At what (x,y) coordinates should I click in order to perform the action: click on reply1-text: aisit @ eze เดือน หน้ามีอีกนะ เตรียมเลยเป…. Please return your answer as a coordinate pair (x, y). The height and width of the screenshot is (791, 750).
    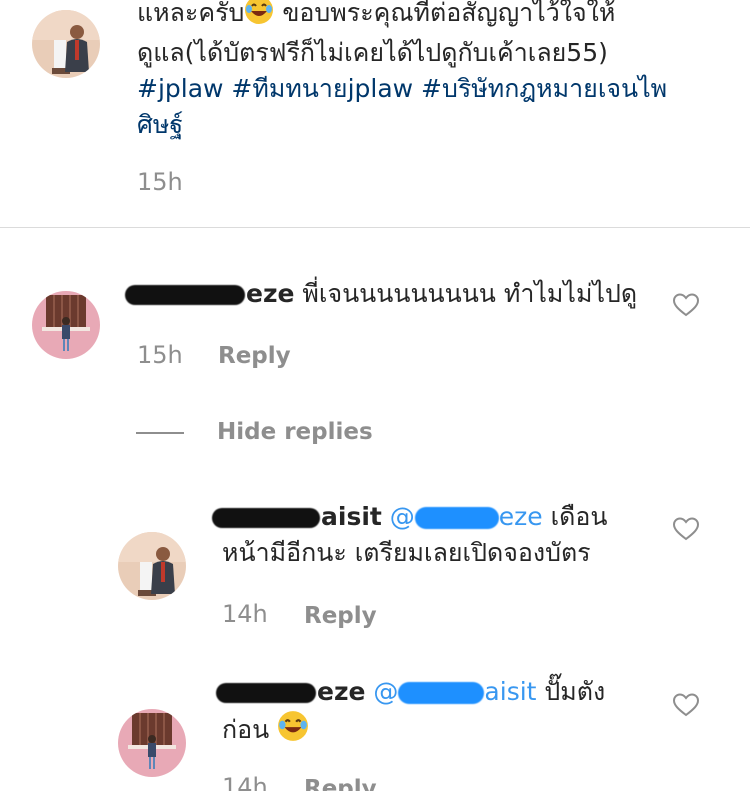
    Looking at the image, I should click on (437, 535).